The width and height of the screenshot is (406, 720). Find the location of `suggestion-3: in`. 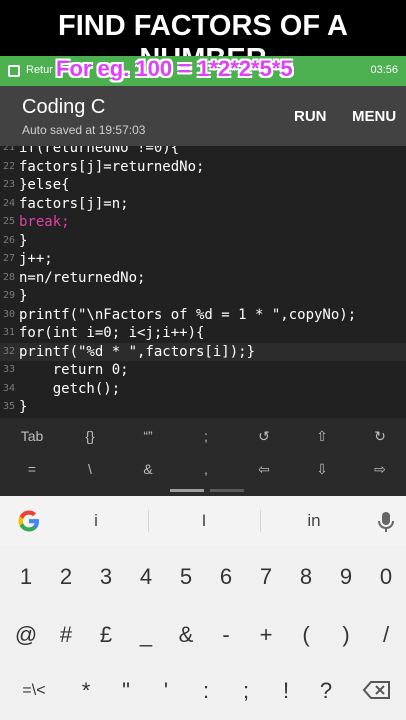

suggestion-3: in is located at coordinates (314, 521).